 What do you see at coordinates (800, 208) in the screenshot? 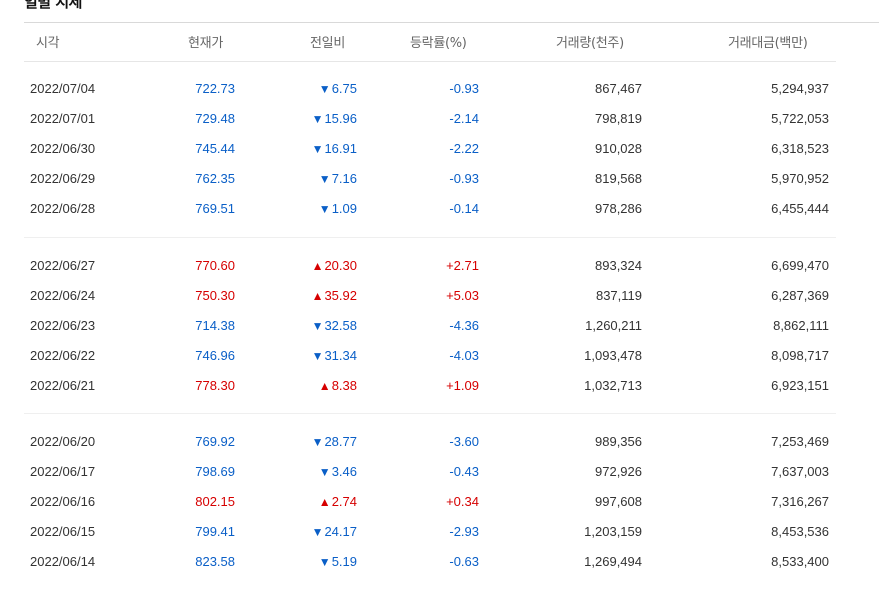
I see `amount-cell: 6,455,444` at bounding box center [800, 208].